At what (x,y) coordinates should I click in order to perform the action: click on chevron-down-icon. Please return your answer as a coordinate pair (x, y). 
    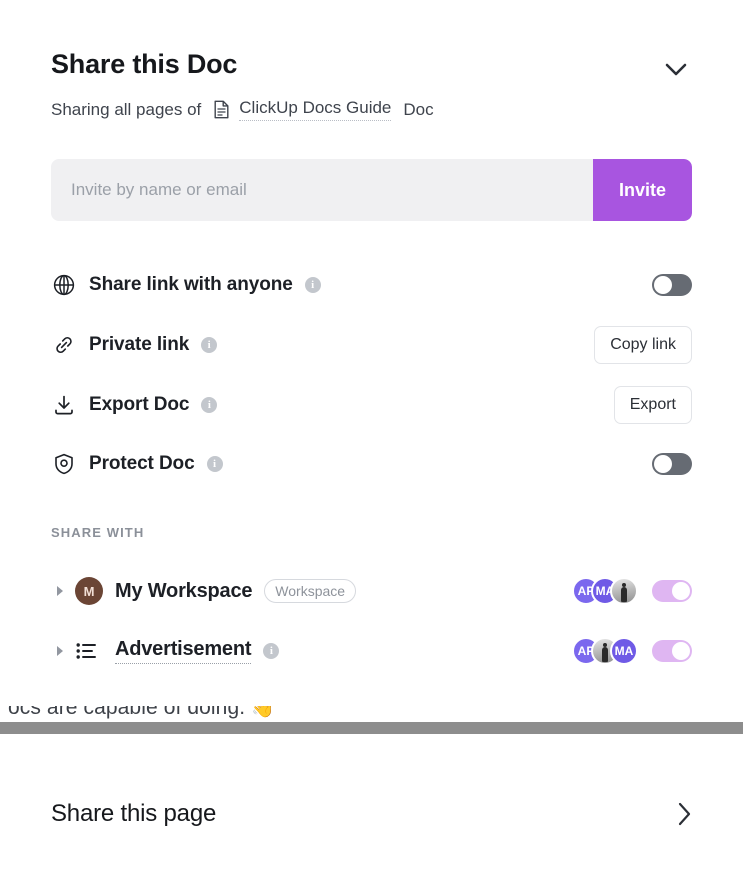
    Looking at the image, I should click on (676, 69).